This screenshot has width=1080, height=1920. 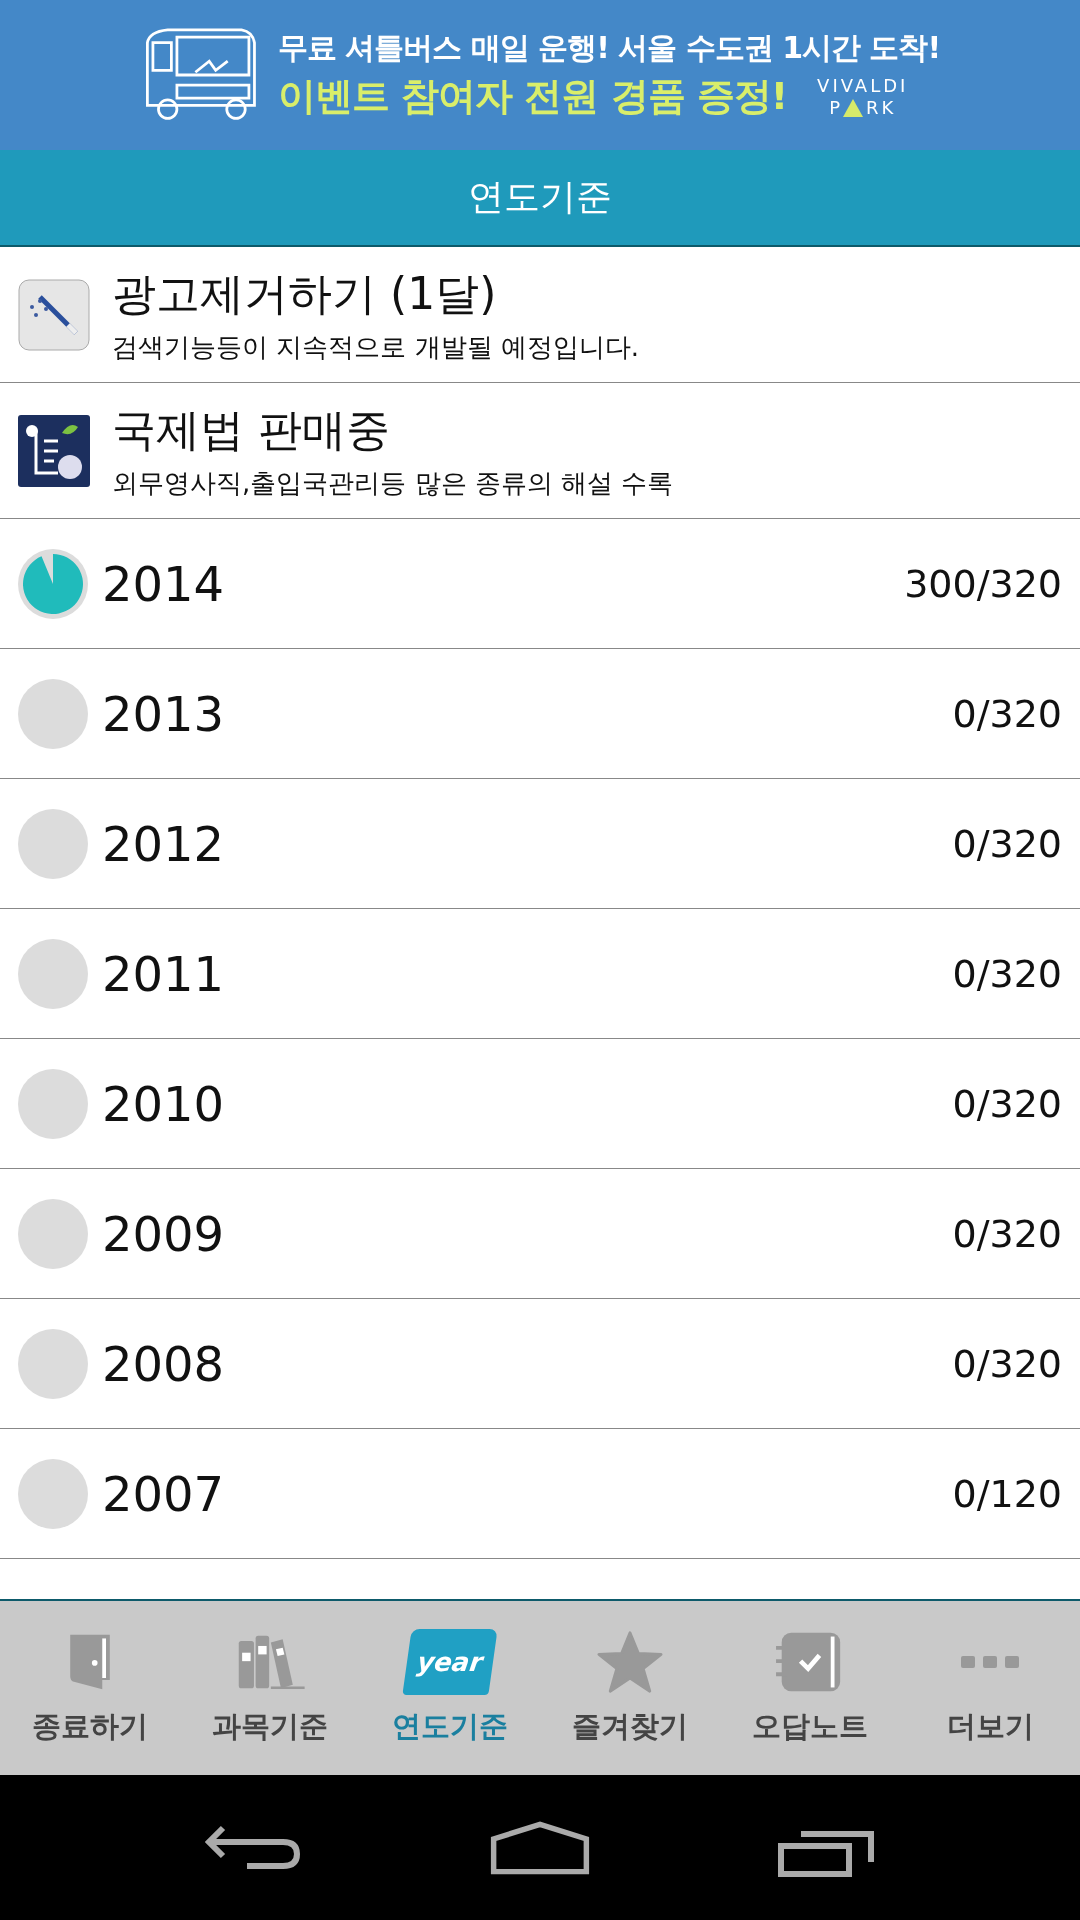 I want to click on tab: 오답노트, so click(x=810, y=1688).